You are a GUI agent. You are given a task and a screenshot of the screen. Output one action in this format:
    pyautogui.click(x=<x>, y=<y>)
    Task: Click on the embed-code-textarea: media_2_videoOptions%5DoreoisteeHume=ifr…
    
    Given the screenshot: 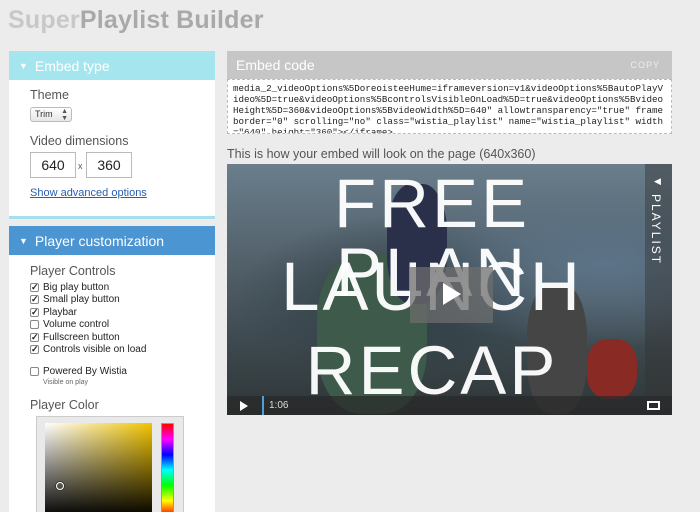 What is the action you would take?
    pyautogui.click(x=449, y=106)
    